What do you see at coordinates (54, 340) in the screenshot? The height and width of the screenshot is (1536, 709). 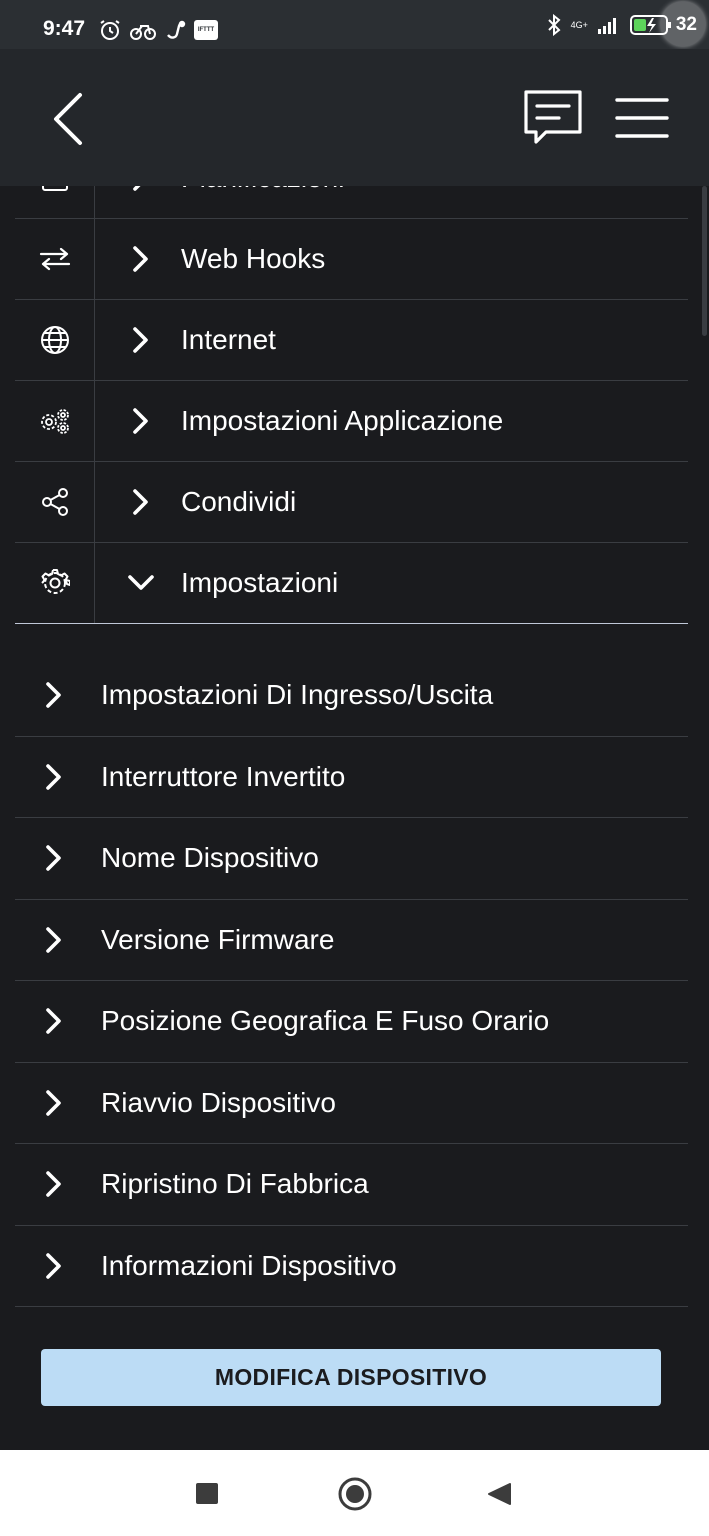 I see `globe-icon` at bounding box center [54, 340].